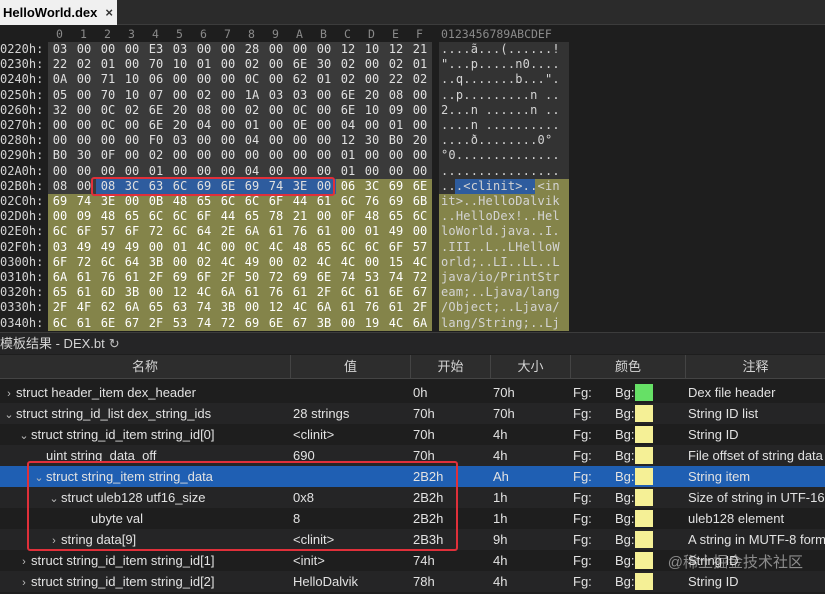 The width and height of the screenshot is (825, 594). I want to click on hex-byte: 50, so click(252, 277).